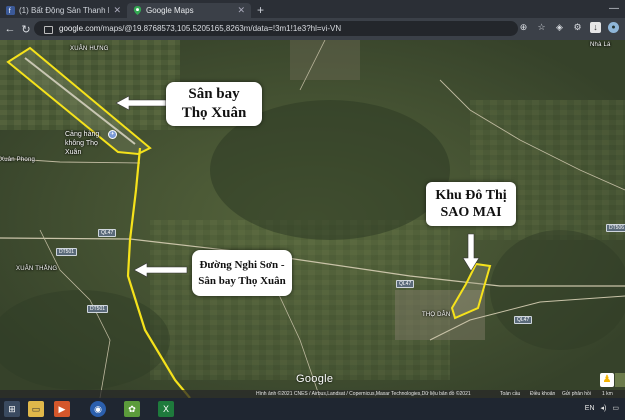 The width and height of the screenshot is (625, 420). Describe the element at coordinates (590, 409) in the screenshot. I see `language-indicator: EN` at that location.